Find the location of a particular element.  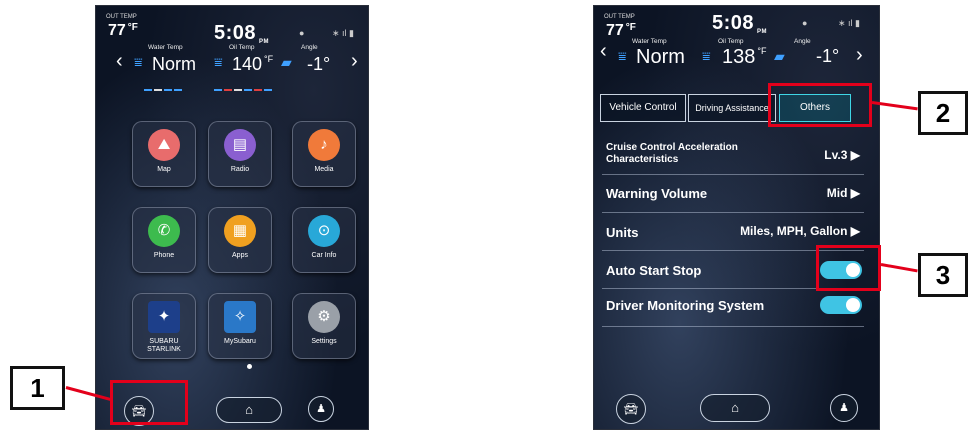

app-settings: ⚙ Settings is located at coordinates (324, 326).